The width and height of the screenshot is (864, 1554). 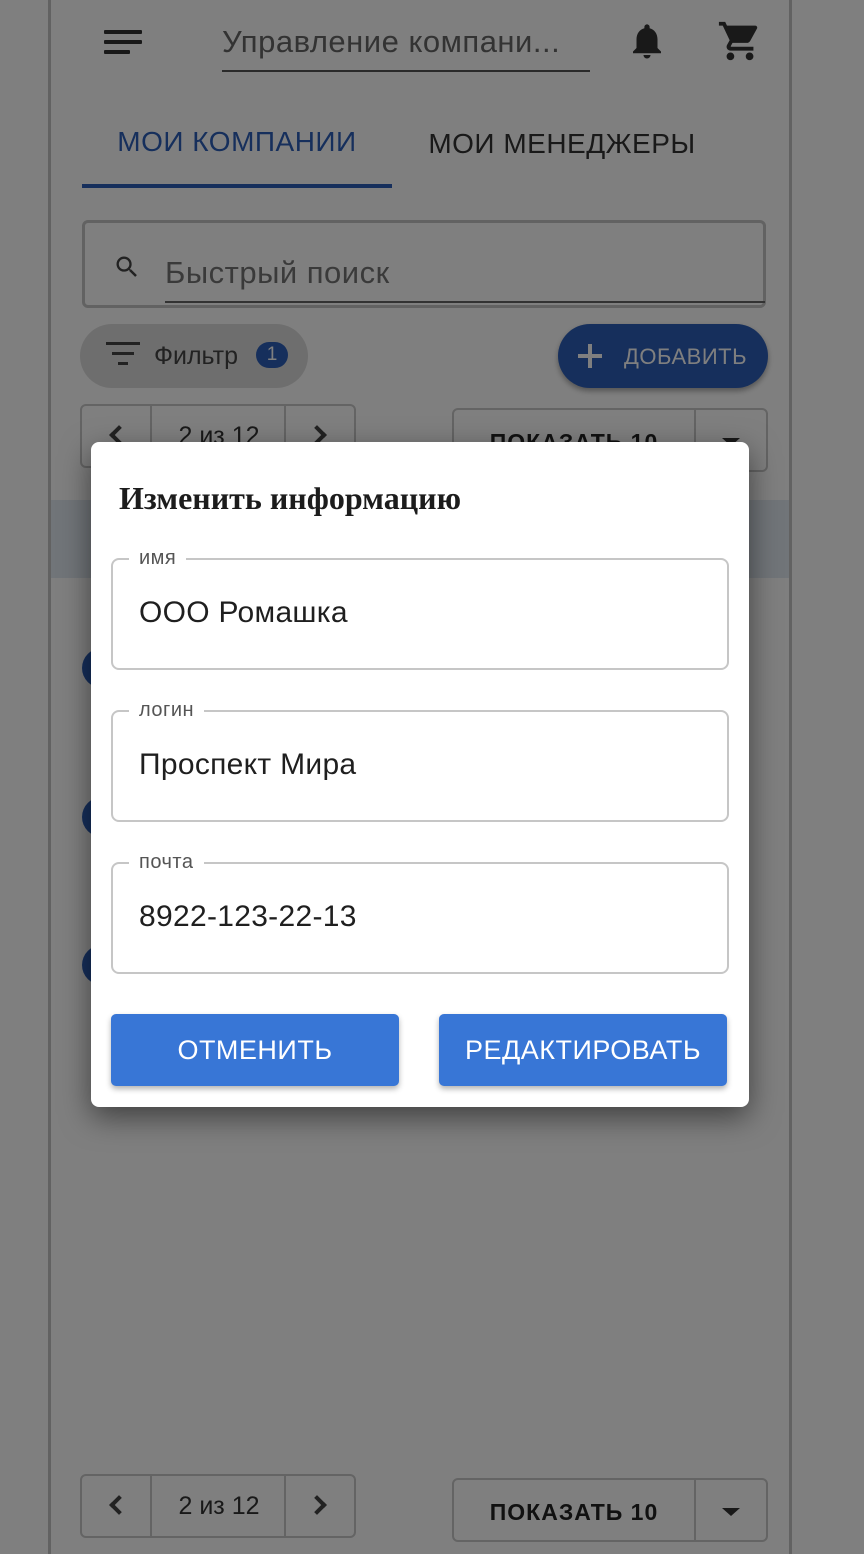 What do you see at coordinates (158, 558) in the screenshot?
I see `name-field-label: имя` at bounding box center [158, 558].